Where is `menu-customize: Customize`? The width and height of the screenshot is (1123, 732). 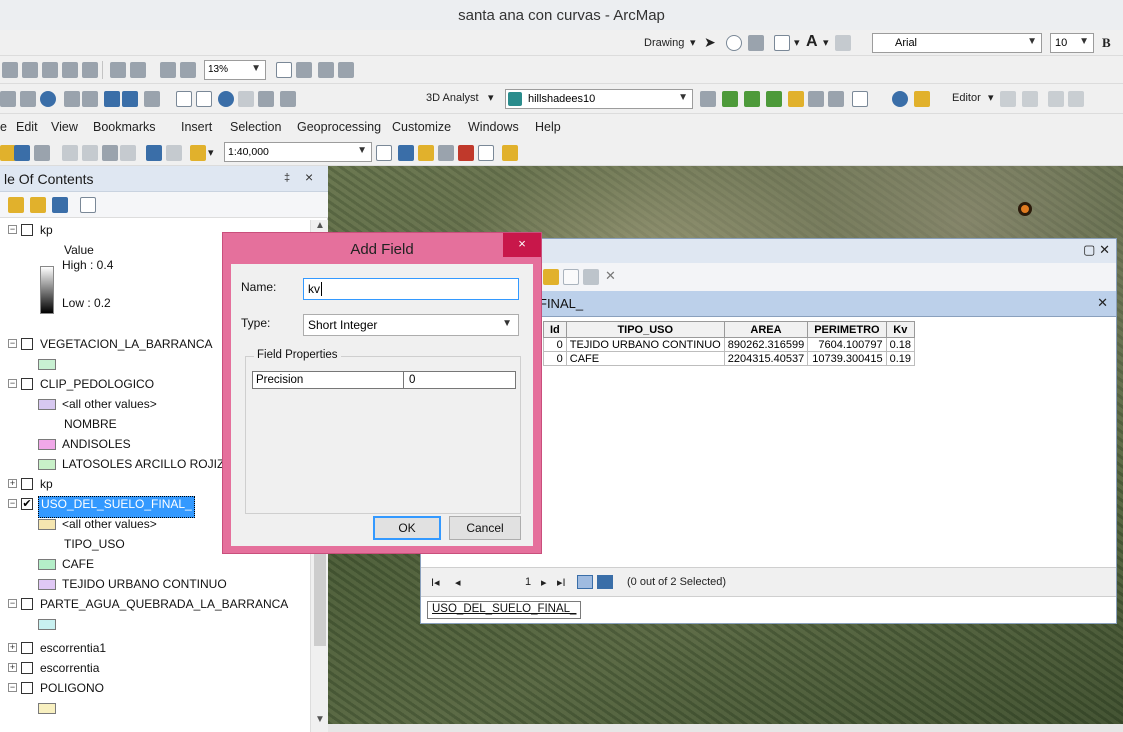 menu-customize: Customize is located at coordinates (421, 127).